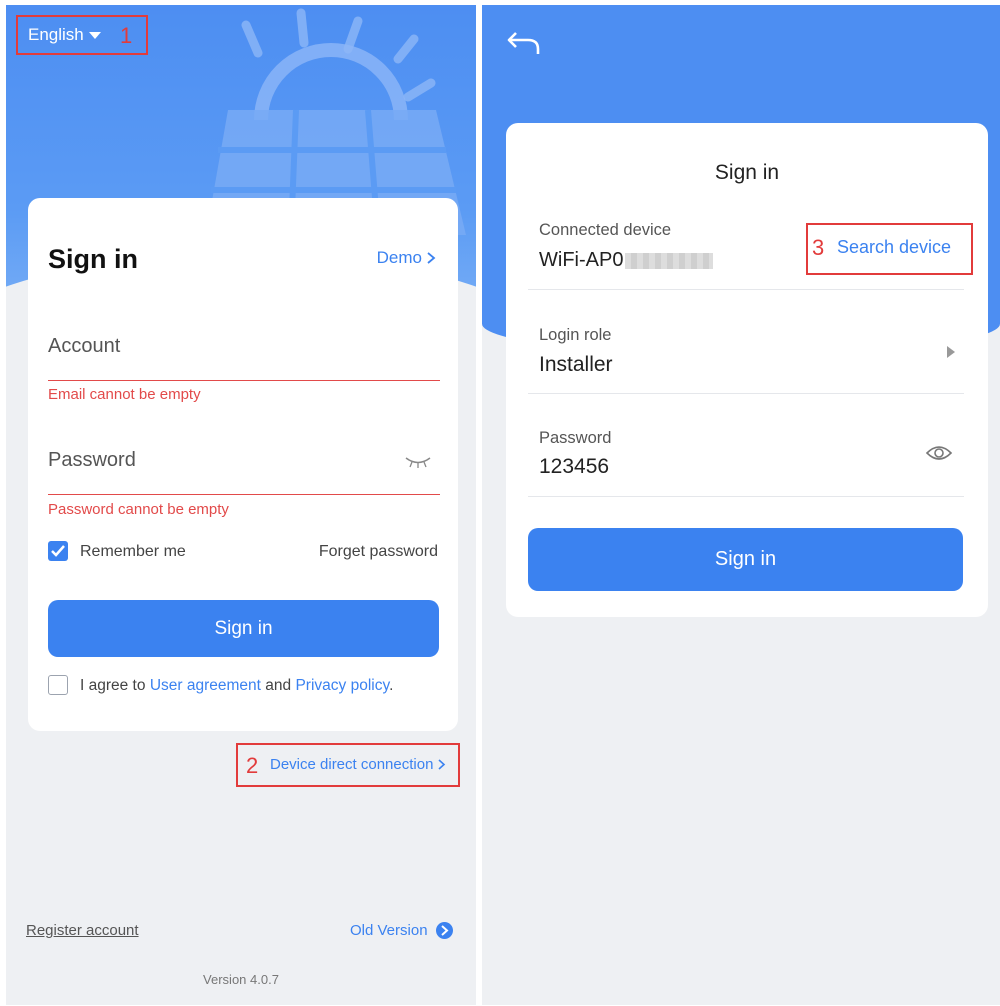  What do you see at coordinates (58, 685) in the screenshot?
I see `agree-checkbox` at bounding box center [58, 685].